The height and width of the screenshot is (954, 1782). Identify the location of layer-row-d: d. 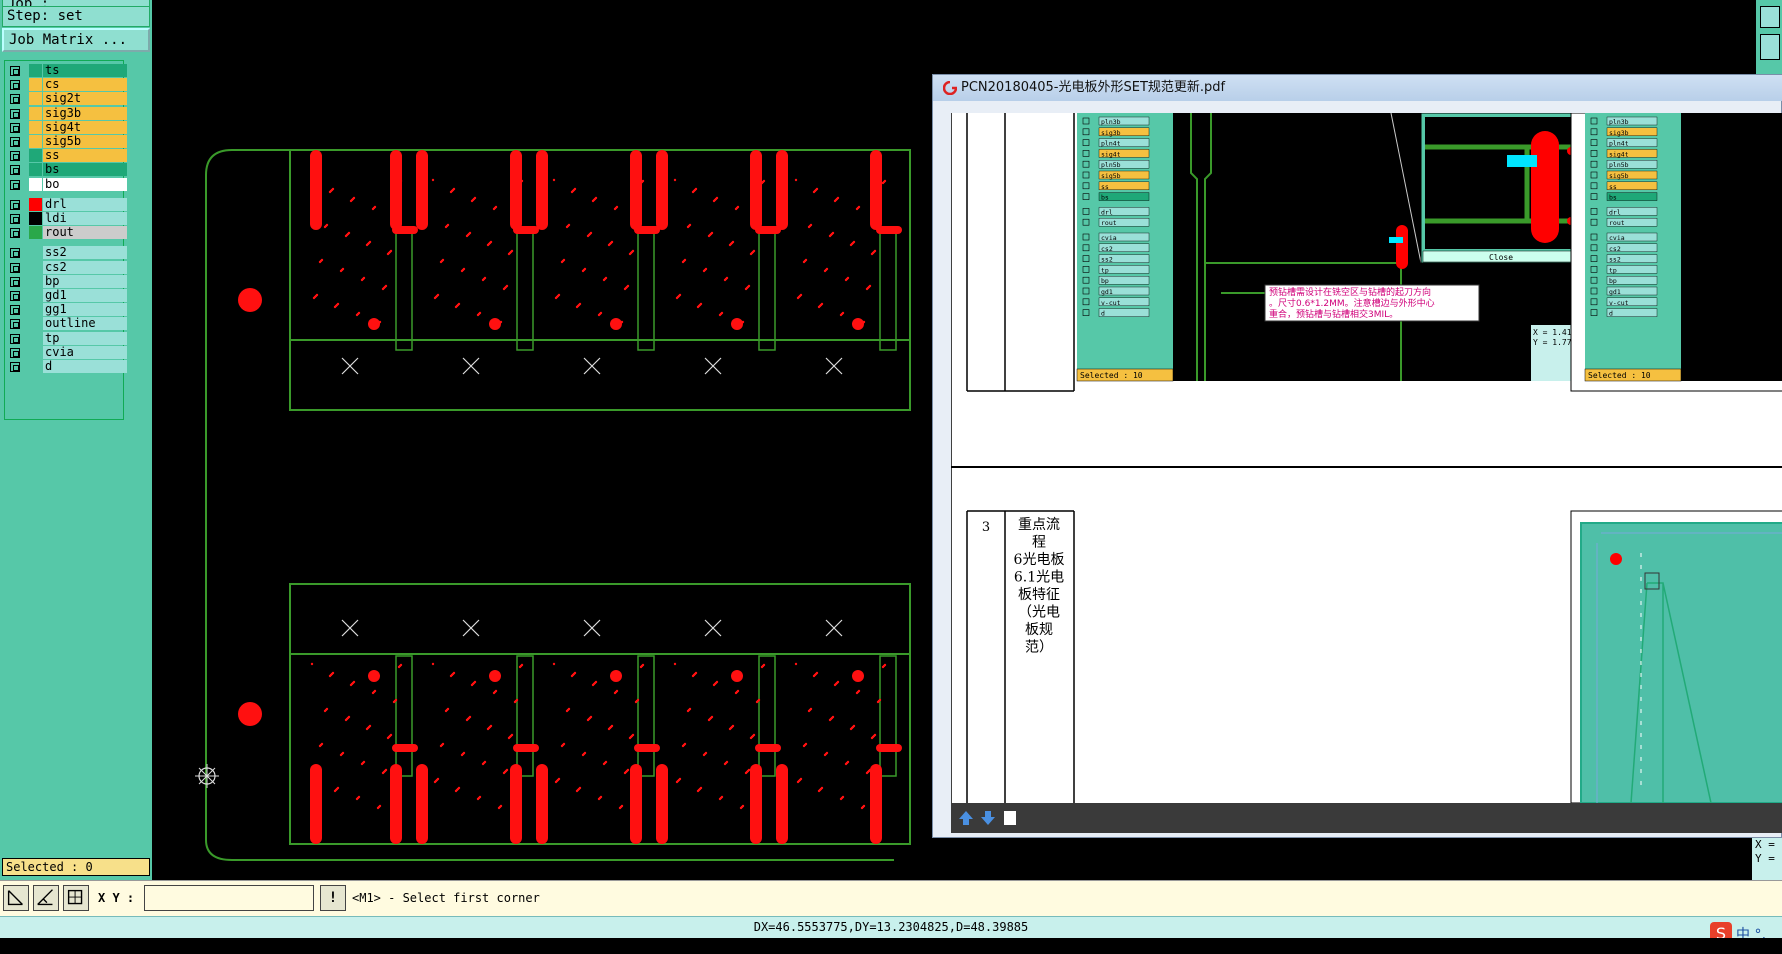
(67, 367).